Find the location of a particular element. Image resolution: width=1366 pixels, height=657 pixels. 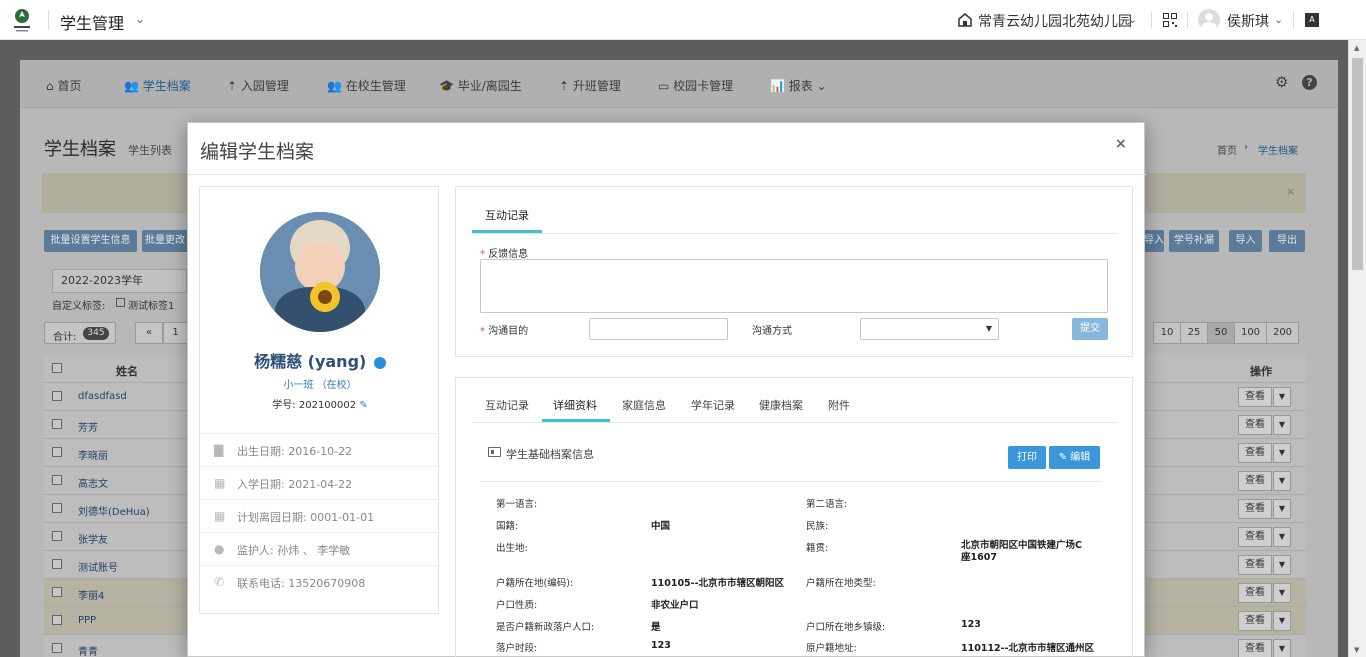

method-select: ▼ is located at coordinates (929, 329).